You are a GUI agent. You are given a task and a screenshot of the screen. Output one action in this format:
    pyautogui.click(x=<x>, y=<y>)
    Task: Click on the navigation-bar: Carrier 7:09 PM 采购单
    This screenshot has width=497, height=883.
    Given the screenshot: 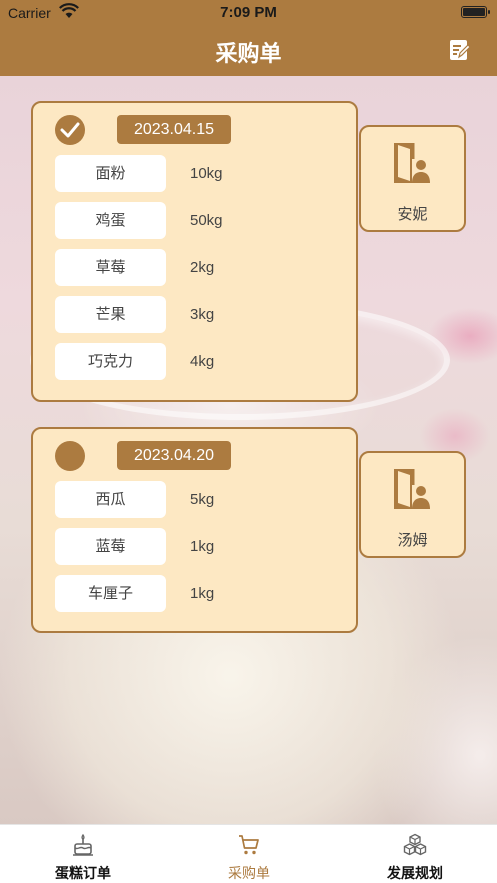 What is the action you would take?
    pyautogui.click(x=248, y=38)
    